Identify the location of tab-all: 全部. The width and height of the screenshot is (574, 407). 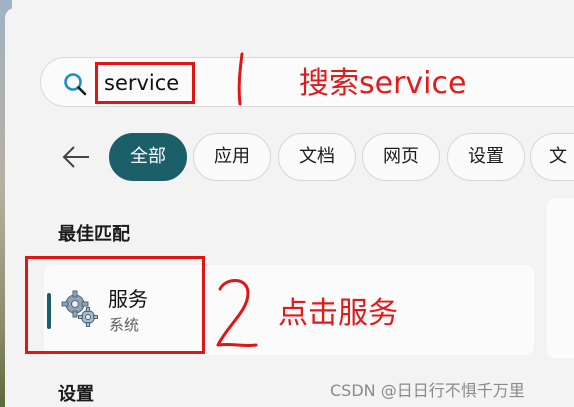
(148, 157).